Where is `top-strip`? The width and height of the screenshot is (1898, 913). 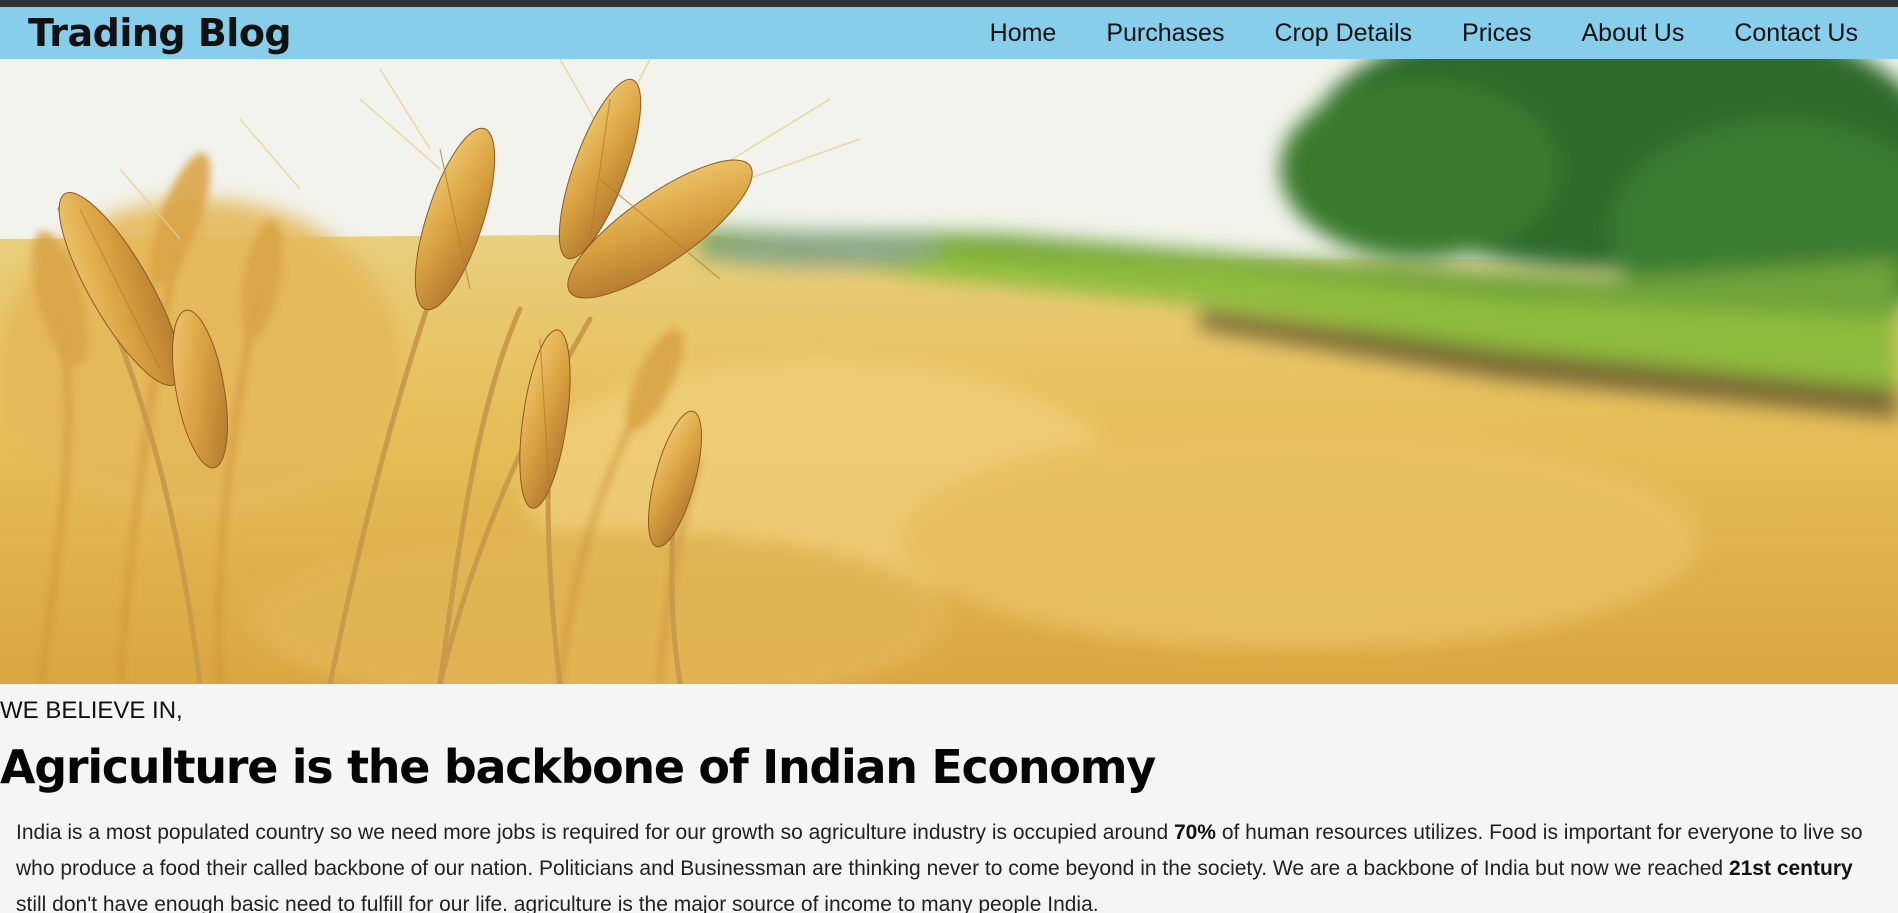
top-strip is located at coordinates (949, 3).